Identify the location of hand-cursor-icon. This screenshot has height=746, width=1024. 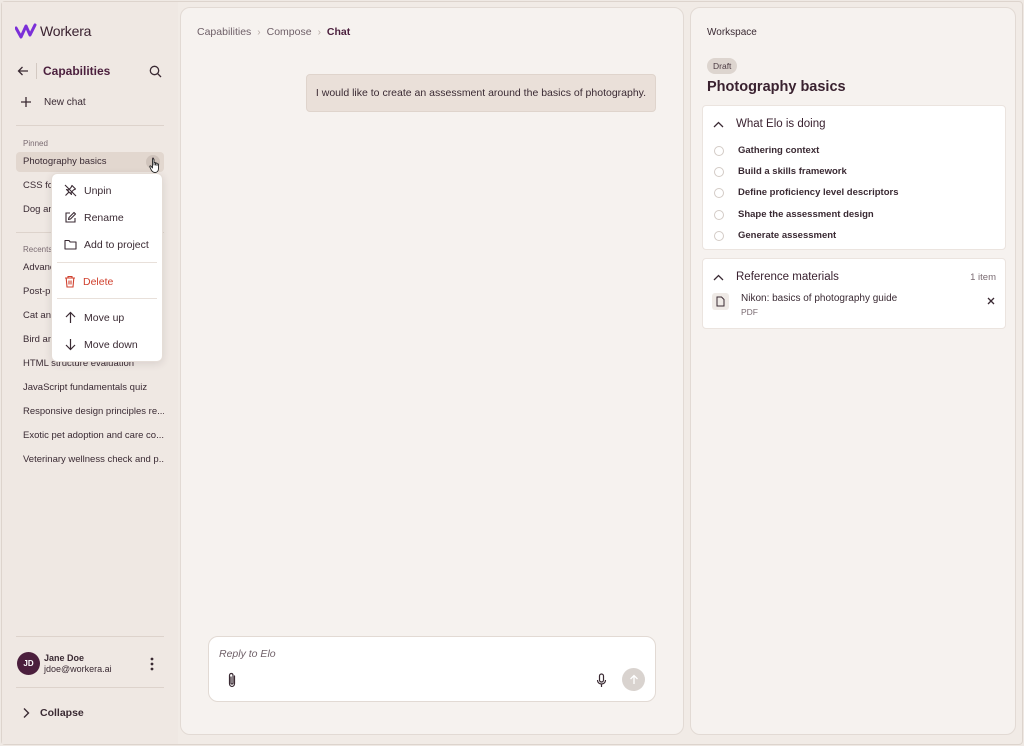
(154, 165).